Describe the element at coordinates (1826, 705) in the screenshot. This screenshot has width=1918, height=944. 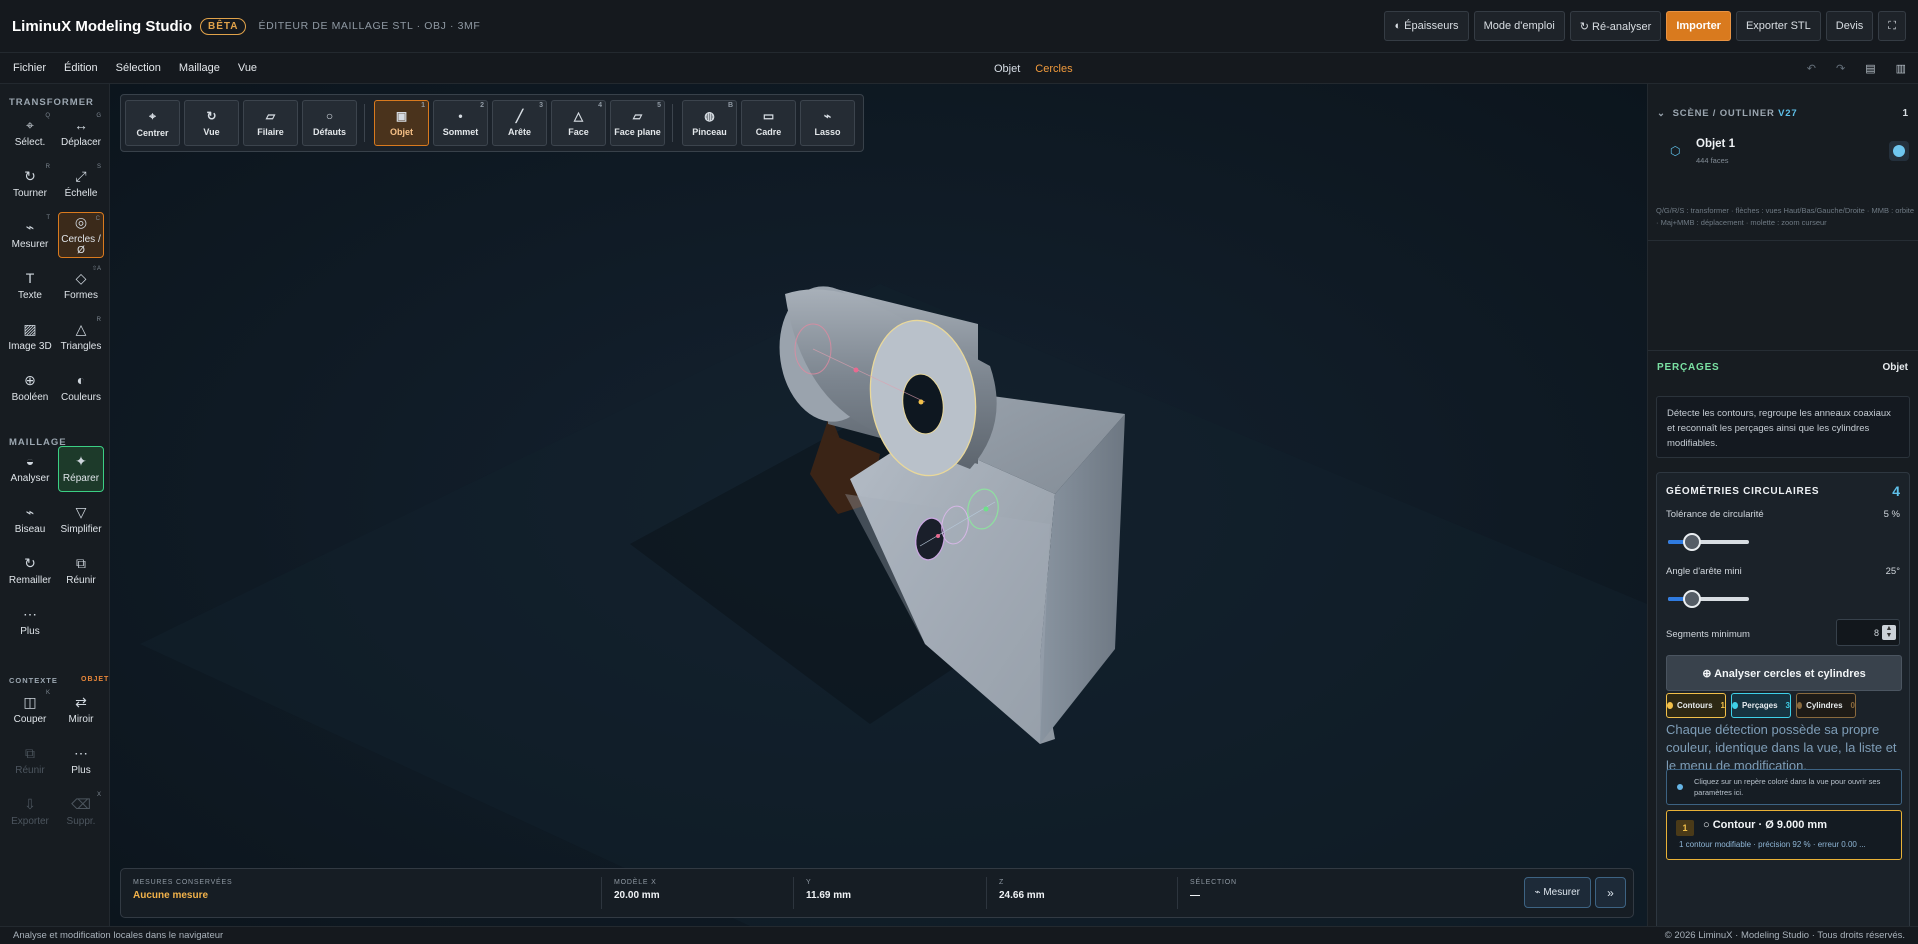
I see `chip-cylinders: Cylindres 0` at that location.